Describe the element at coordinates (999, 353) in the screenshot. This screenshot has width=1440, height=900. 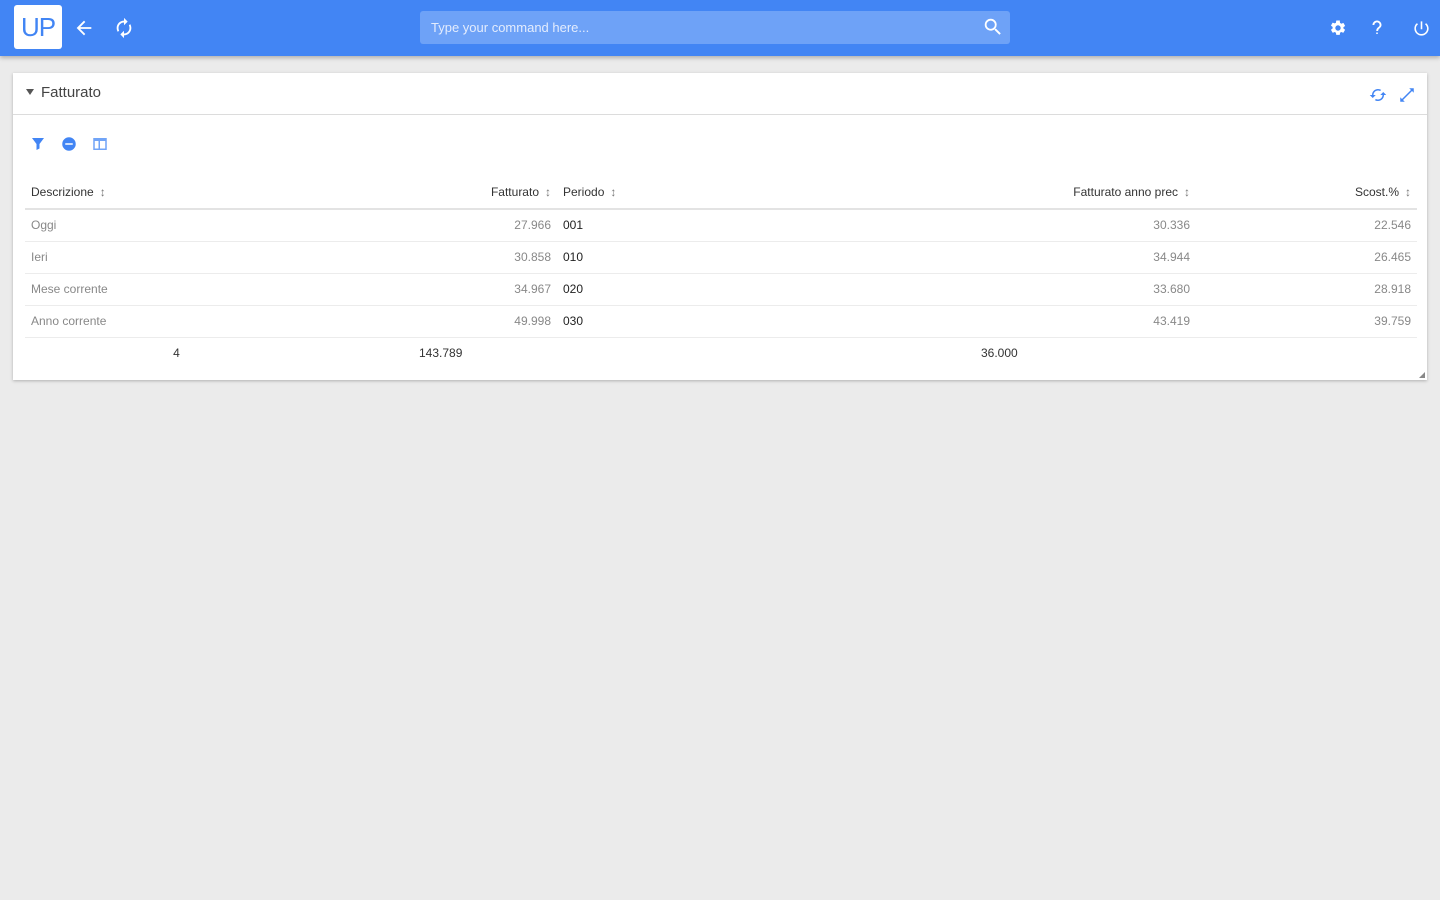
I see `footer-periodo-total: 36.000` at that location.